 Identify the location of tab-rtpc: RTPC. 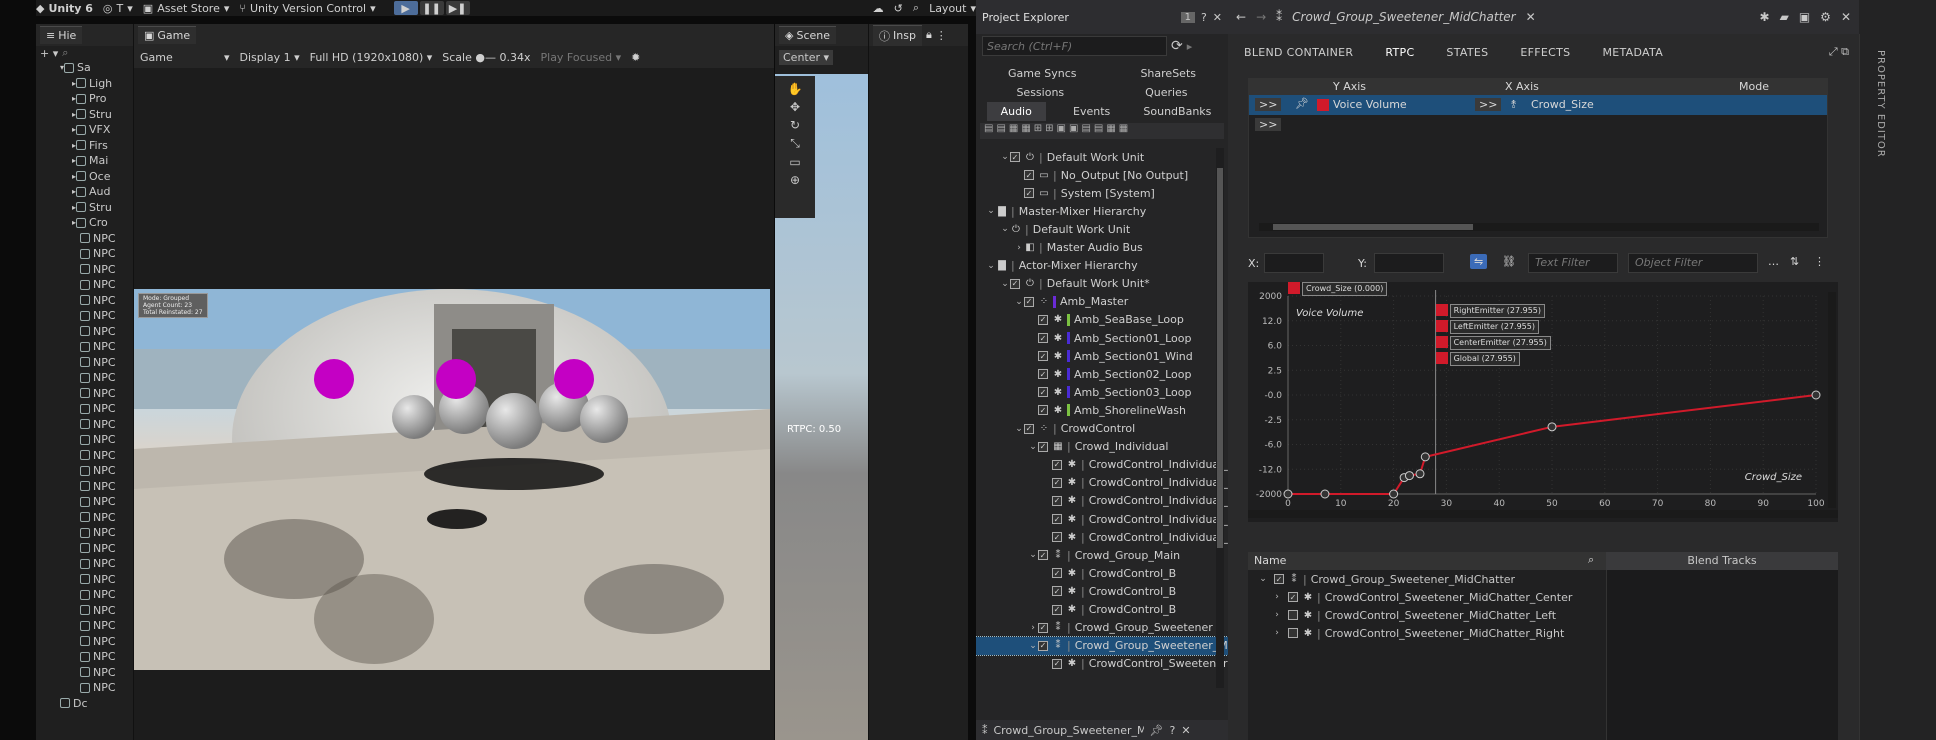
(1399, 52).